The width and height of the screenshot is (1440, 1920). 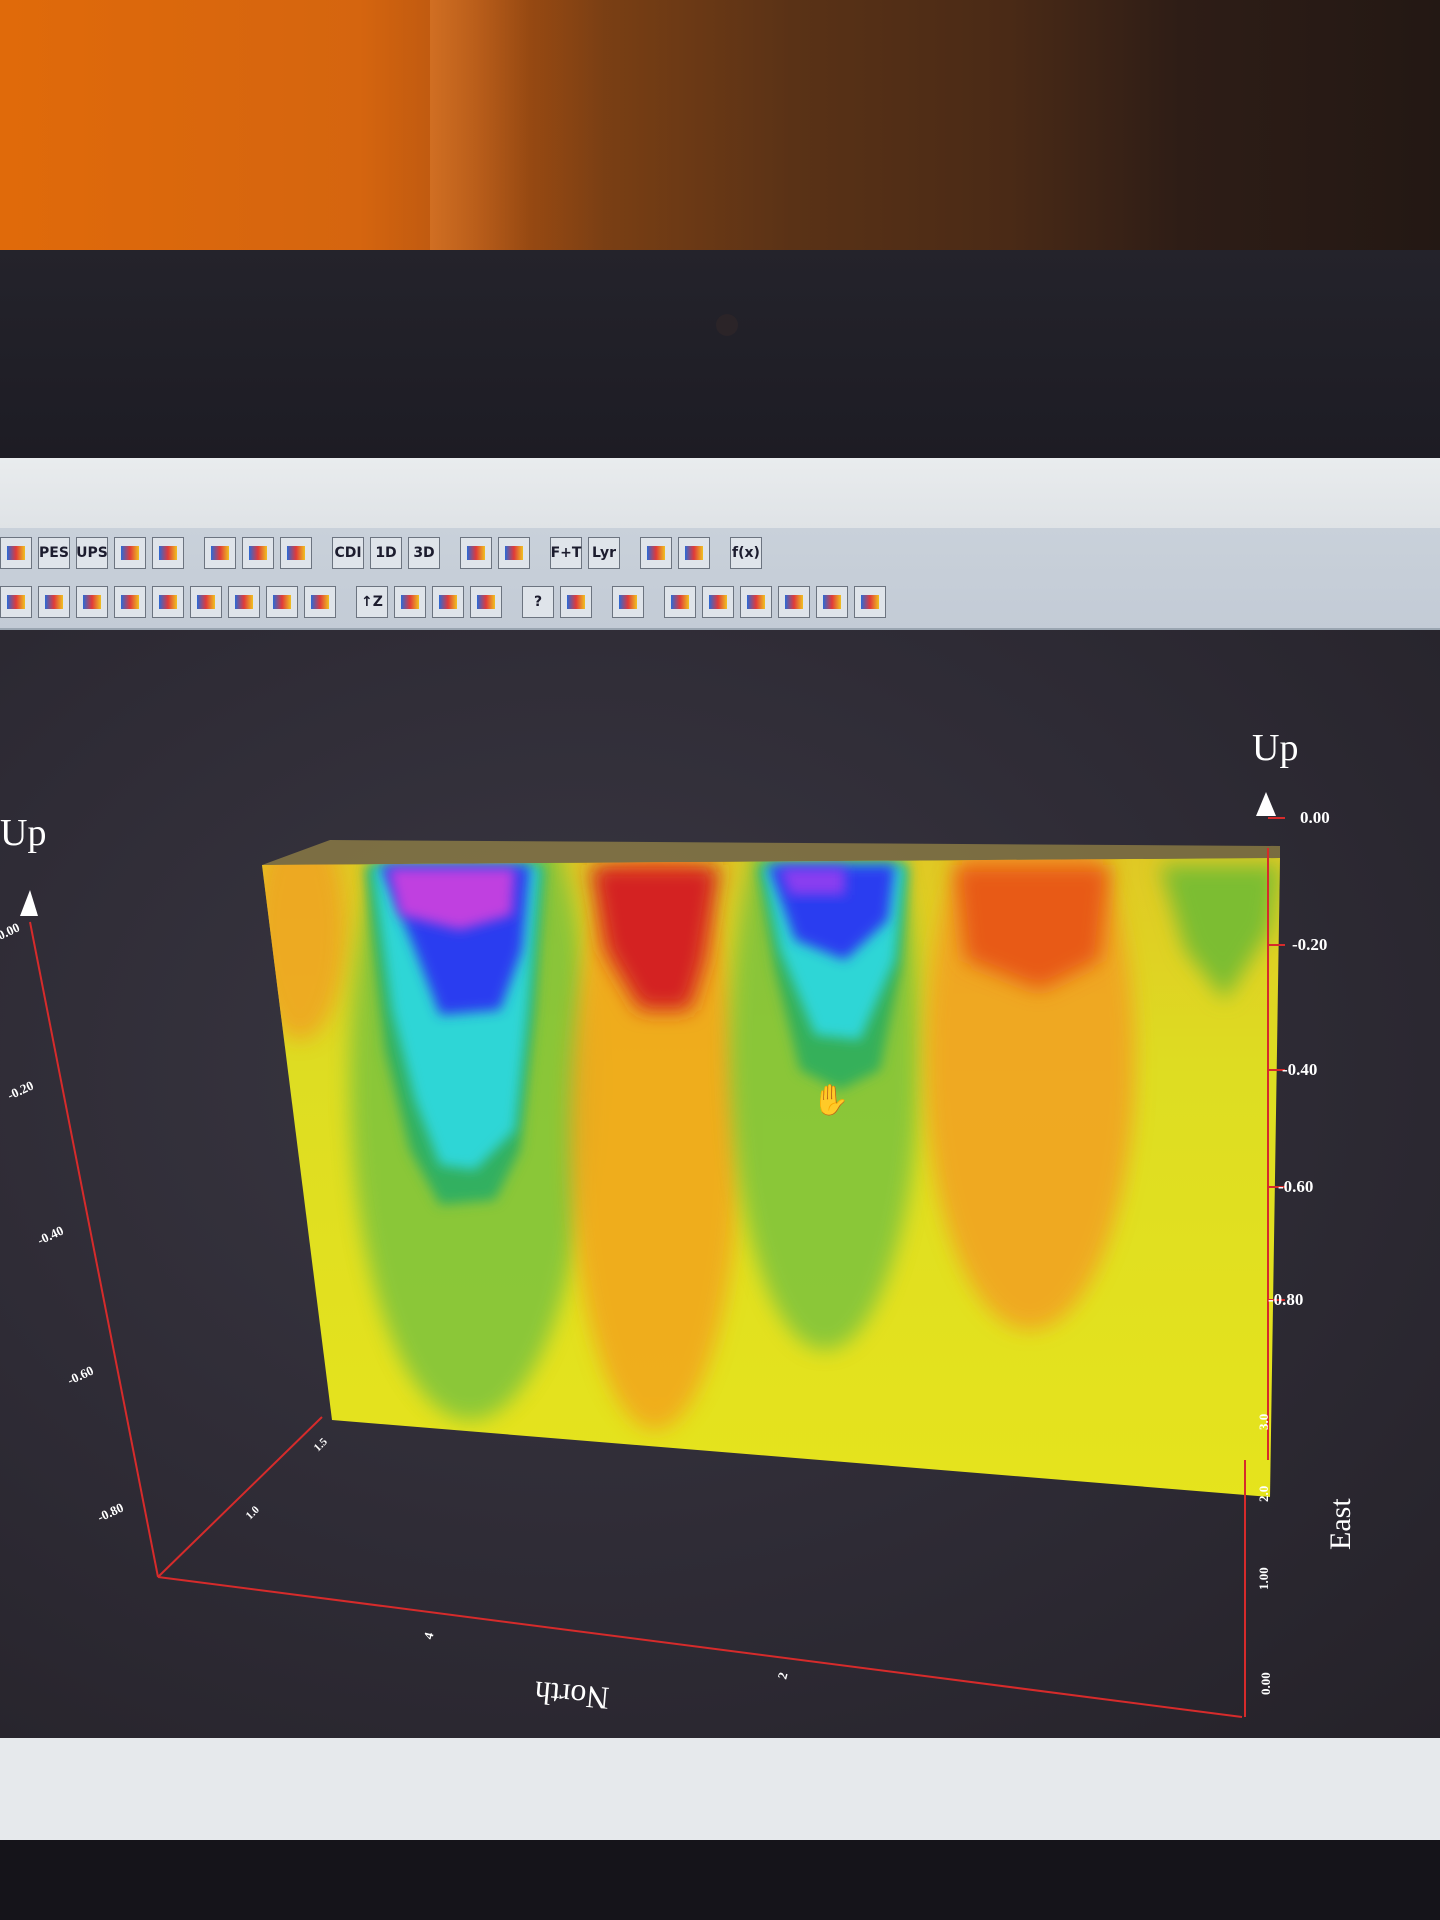 I want to click on east-label: East, so click(x=1340, y=1524).